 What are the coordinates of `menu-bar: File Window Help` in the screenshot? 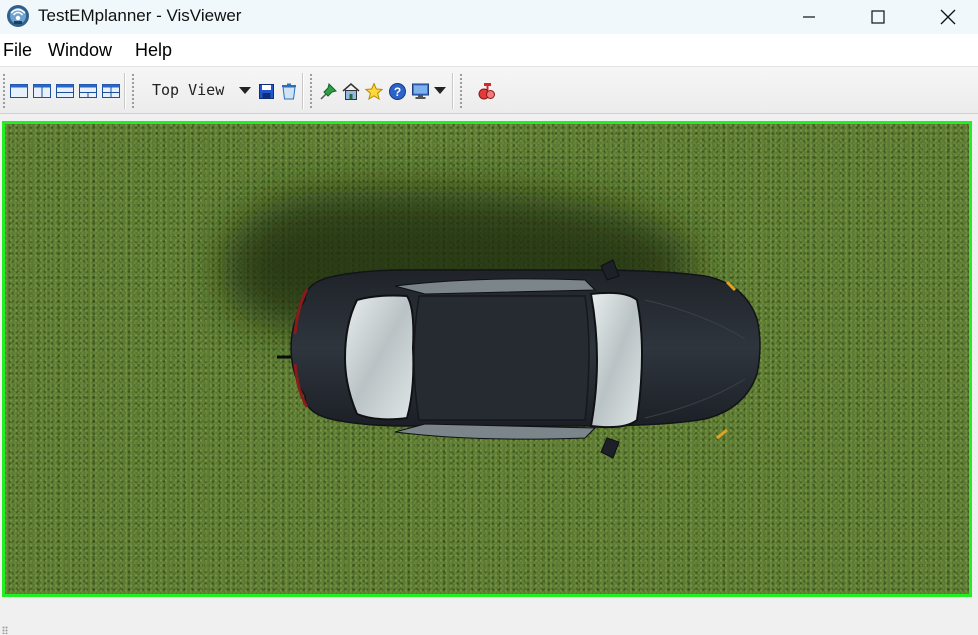 It's located at (489, 50).